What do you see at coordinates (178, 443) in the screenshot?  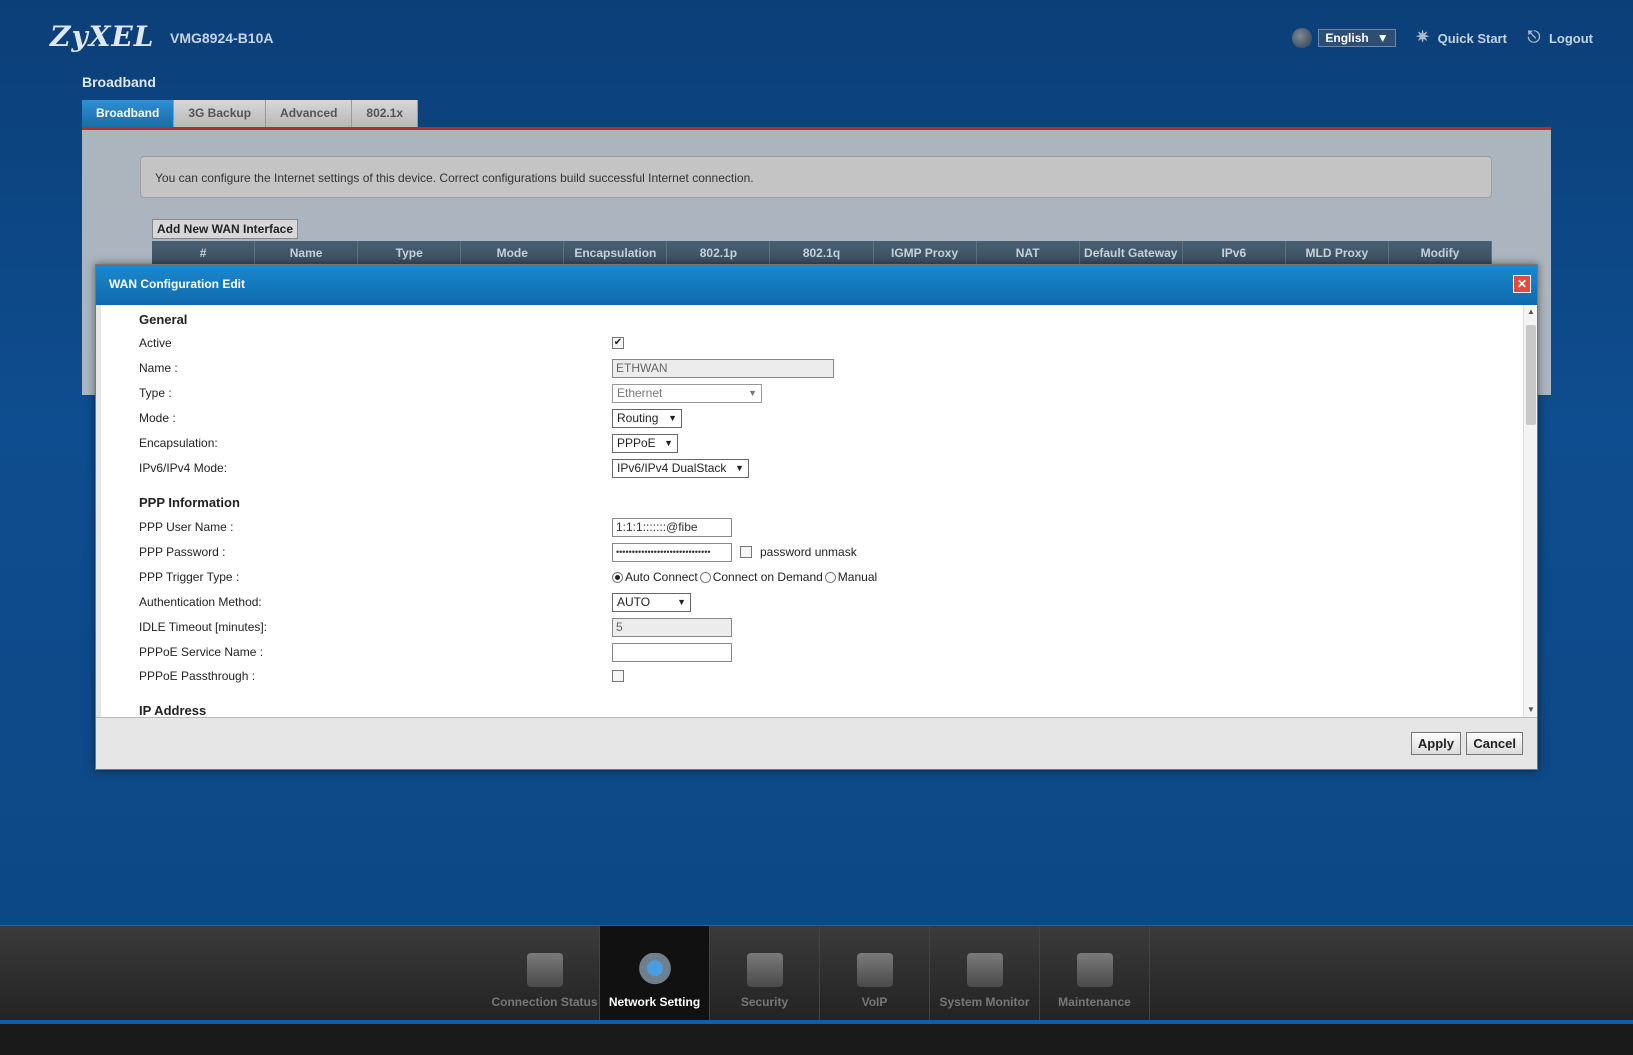 I see `encapsulation-label: Encapsulation:` at bounding box center [178, 443].